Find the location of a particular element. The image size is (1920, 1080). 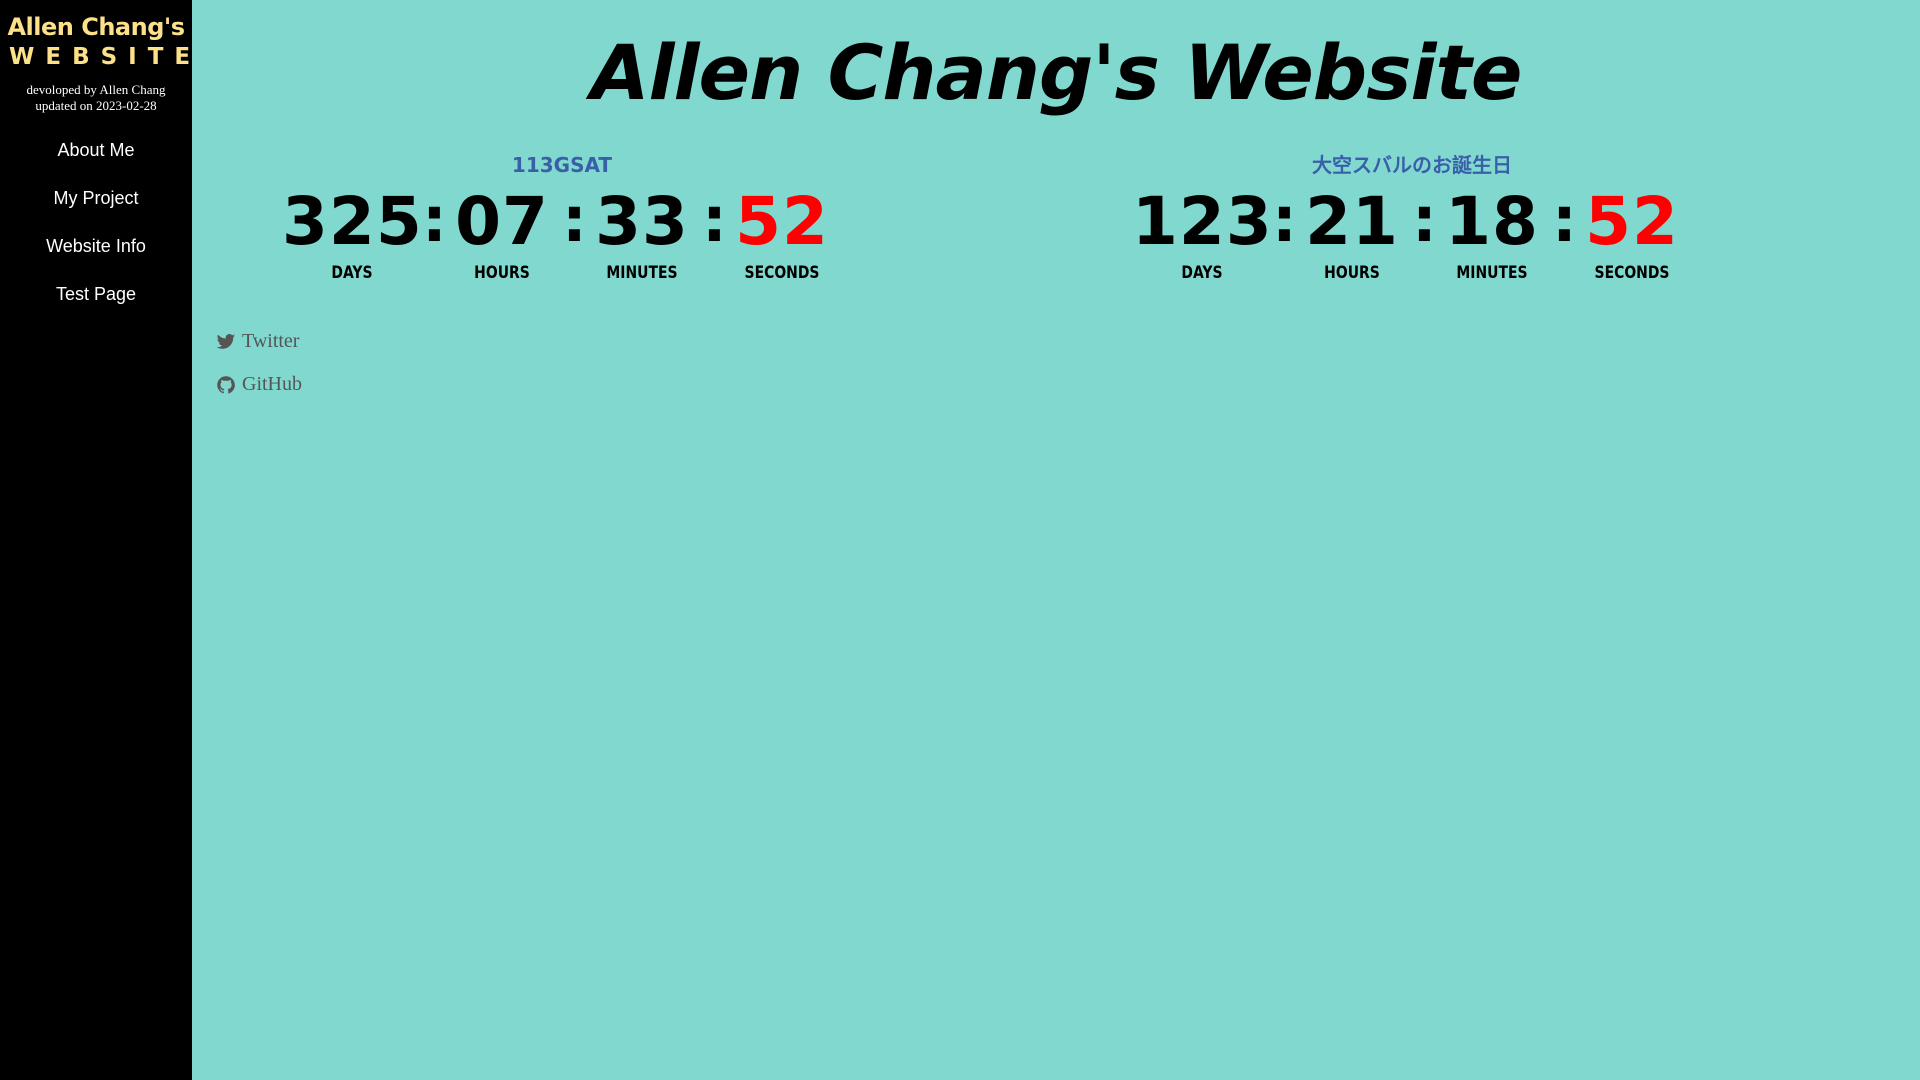

nav-test-page: Test Page is located at coordinates (96, 306).